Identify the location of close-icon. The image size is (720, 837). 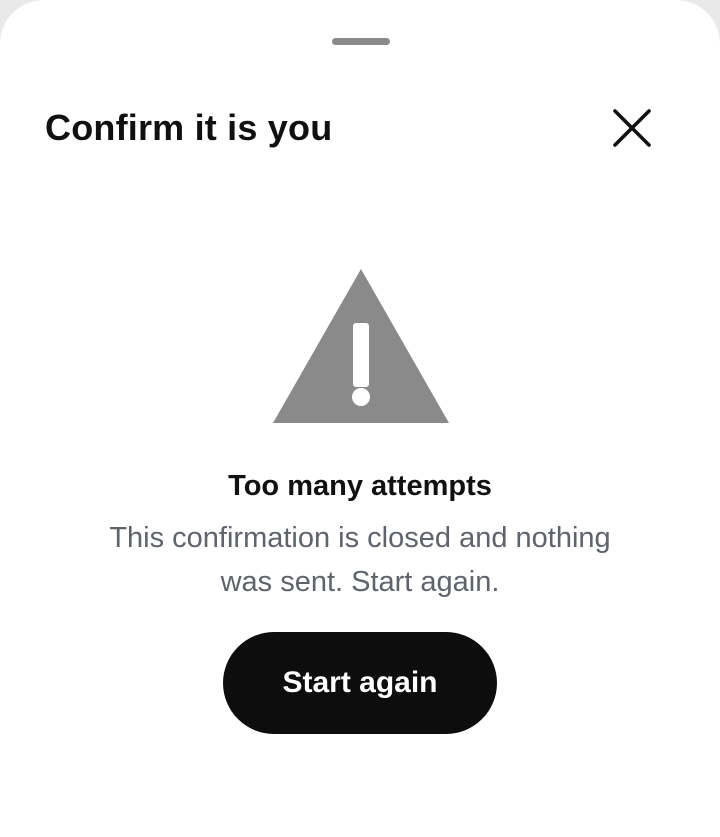
(632, 128).